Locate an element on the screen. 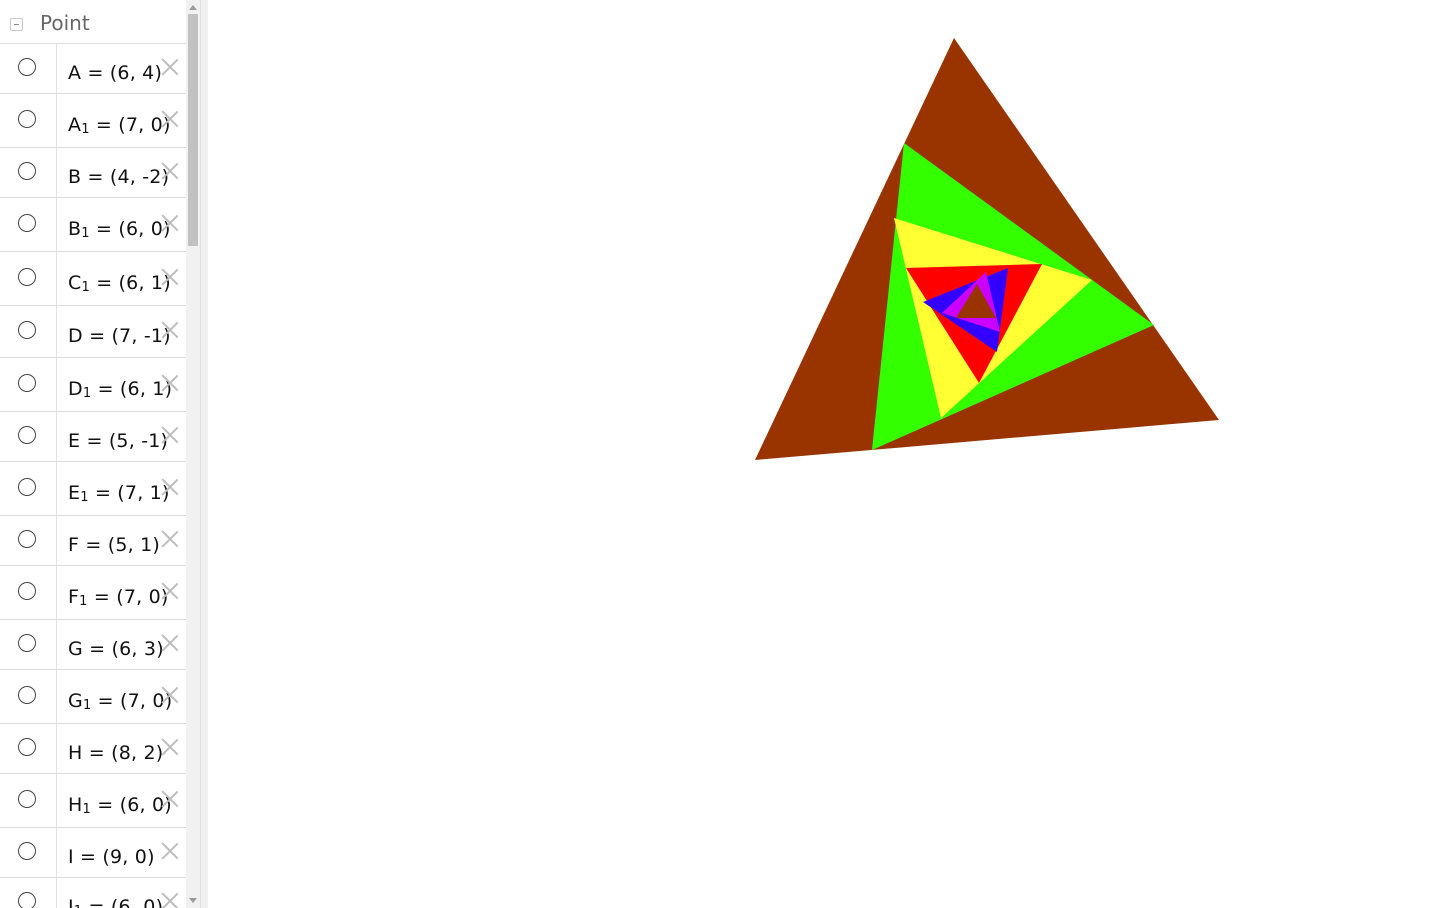 The width and height of the screenshot is (1448, 908). point-definition: D = (7, -1) is located at coordinates (119, 336).